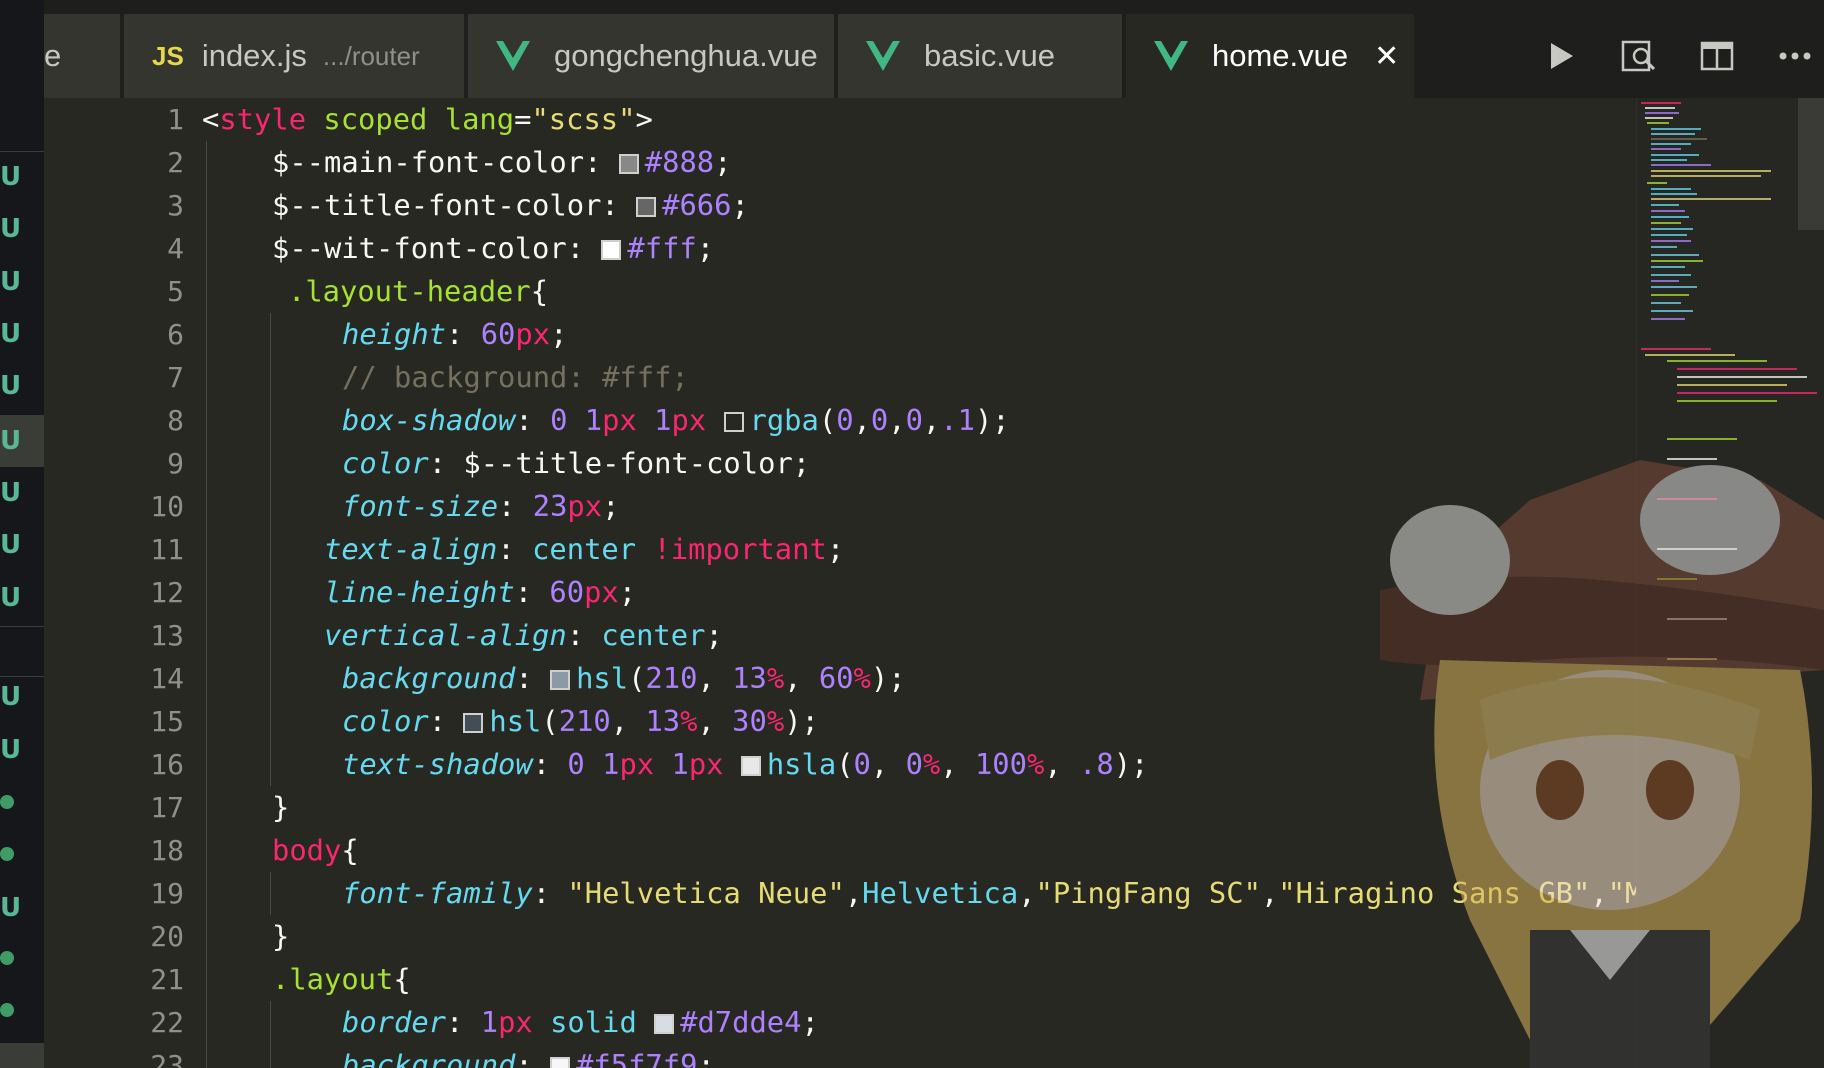 The width and height of the screenshot is (1824, 1068). I want to click on code-line: border: 1px solid #d7dde4;, so click(580, 1022).